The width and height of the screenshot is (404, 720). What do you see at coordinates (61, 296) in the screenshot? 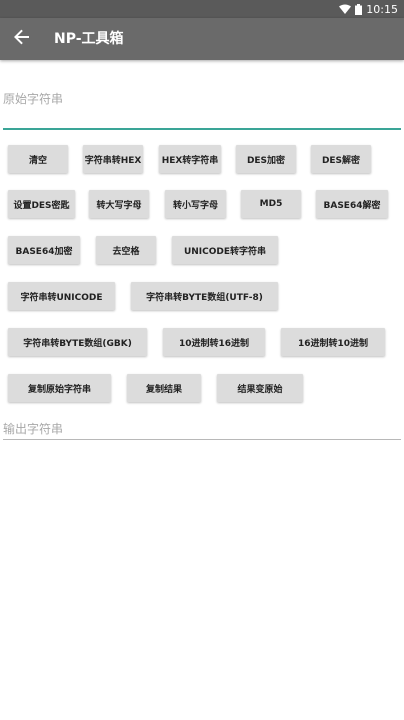
I see `str-to-unicode-button: 字符串转UNICODE` at bounding box center [61, 296].